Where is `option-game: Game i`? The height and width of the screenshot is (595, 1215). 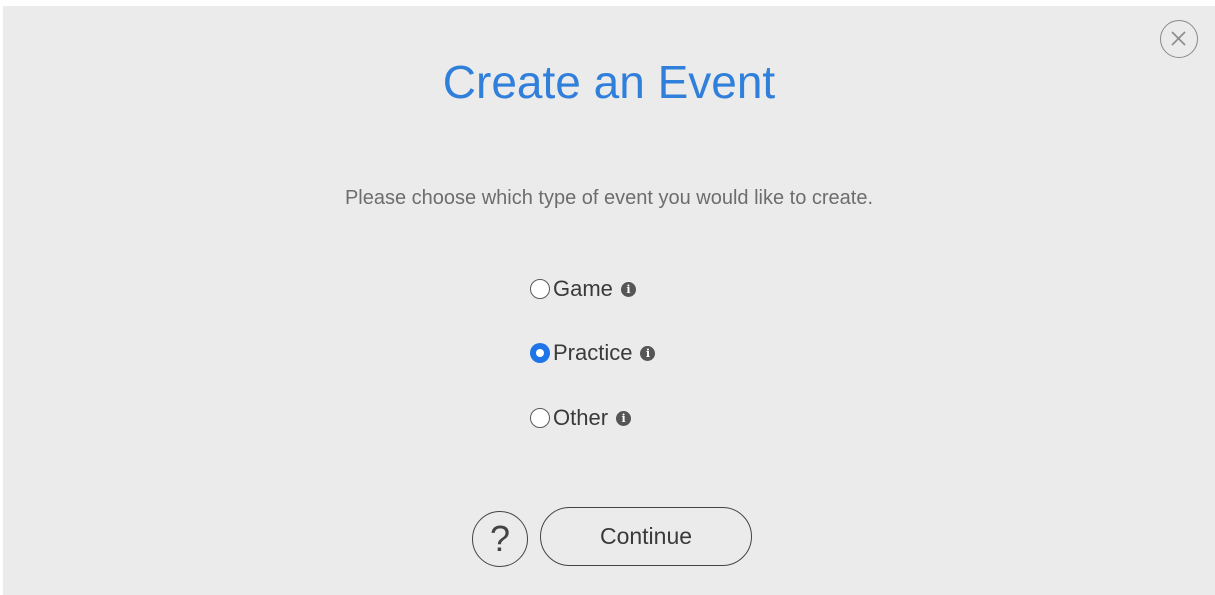 option-game: Game i is located at coordinates (583, 289).